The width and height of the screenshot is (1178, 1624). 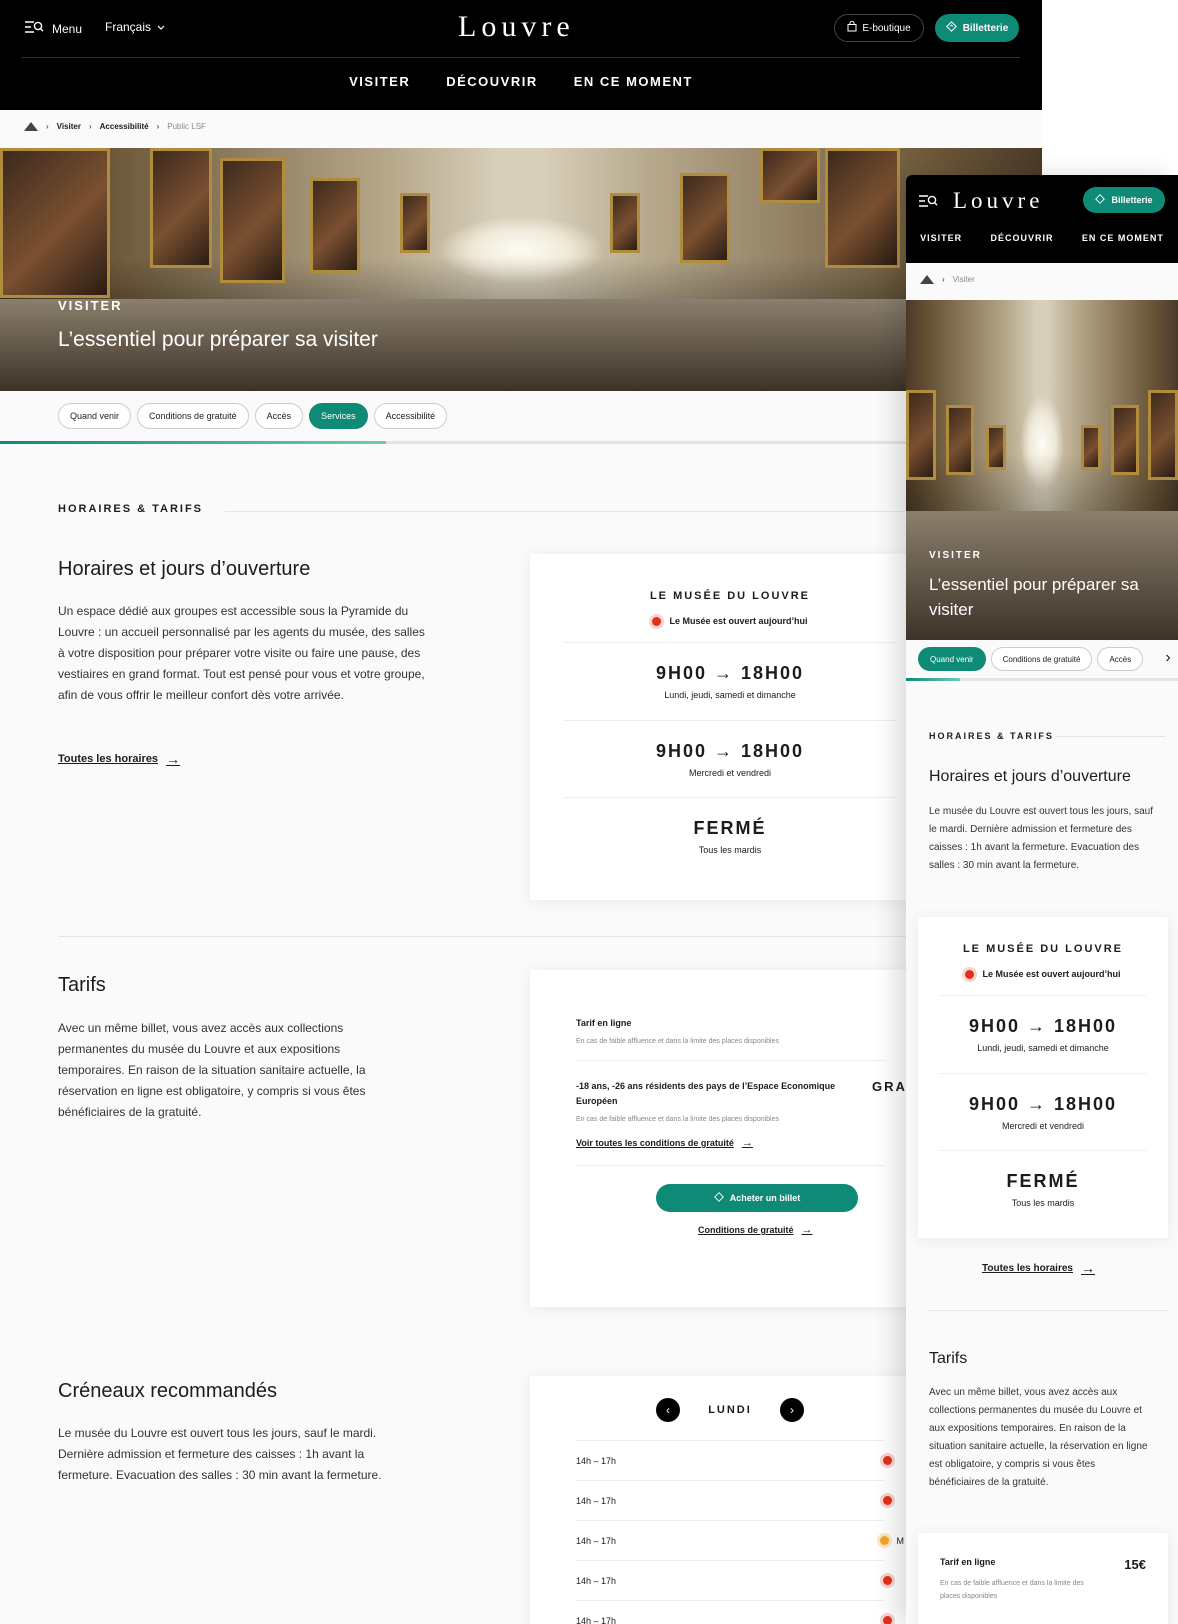 I want to click on tabs-progress-bar, so click(x=521, y=442).